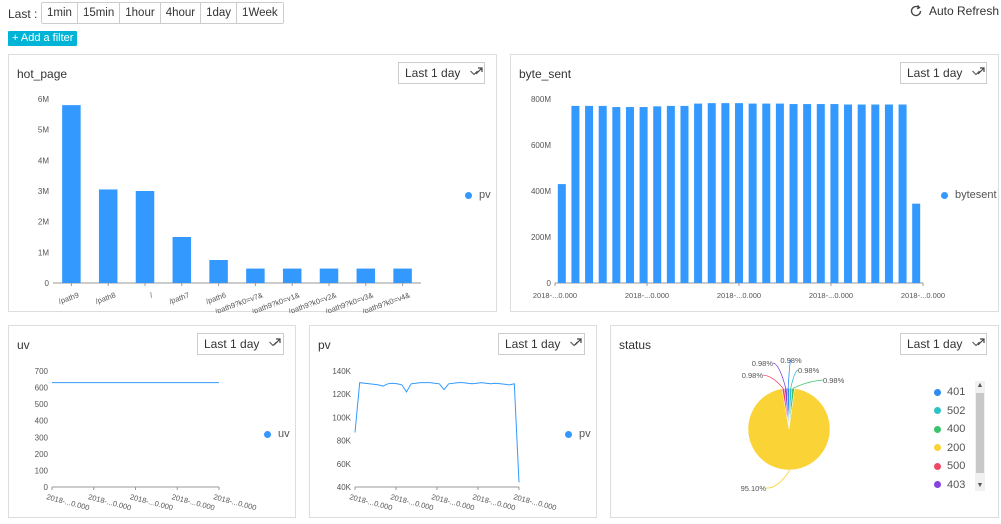 Image resolution: width=1001 pixels, height=524 pixels. What do you see at coordinates (963, 11) in the screenshot?
I see `auto-refresh-label: Auto Refresh` at bounding box center [963, 11].